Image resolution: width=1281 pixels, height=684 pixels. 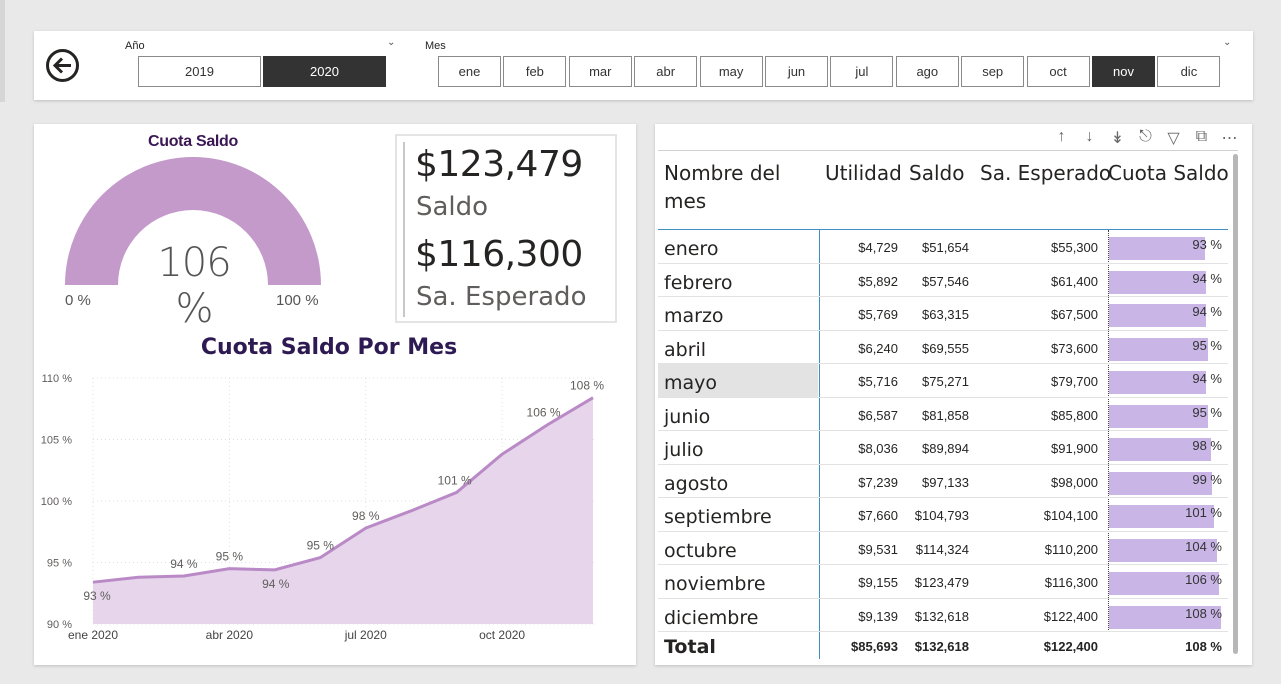 What do you see at coordinates (690, 647) in the screenshot?
I see `total-label: Total` at bounding box center [690, 647].